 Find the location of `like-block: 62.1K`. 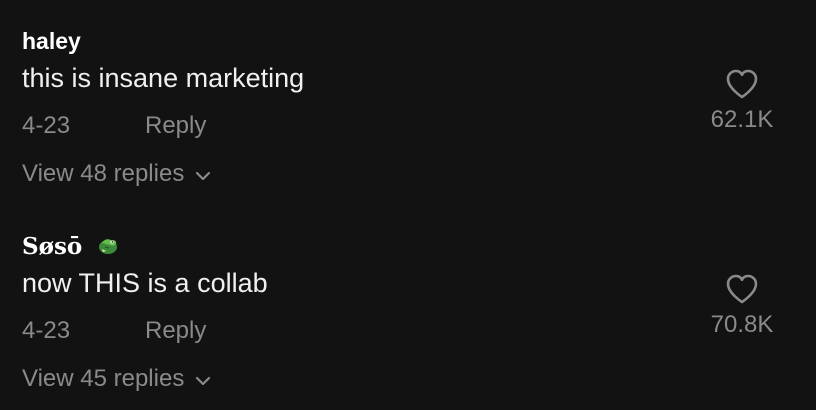

like-block: 62.1K is located at coordinates (742, 101).